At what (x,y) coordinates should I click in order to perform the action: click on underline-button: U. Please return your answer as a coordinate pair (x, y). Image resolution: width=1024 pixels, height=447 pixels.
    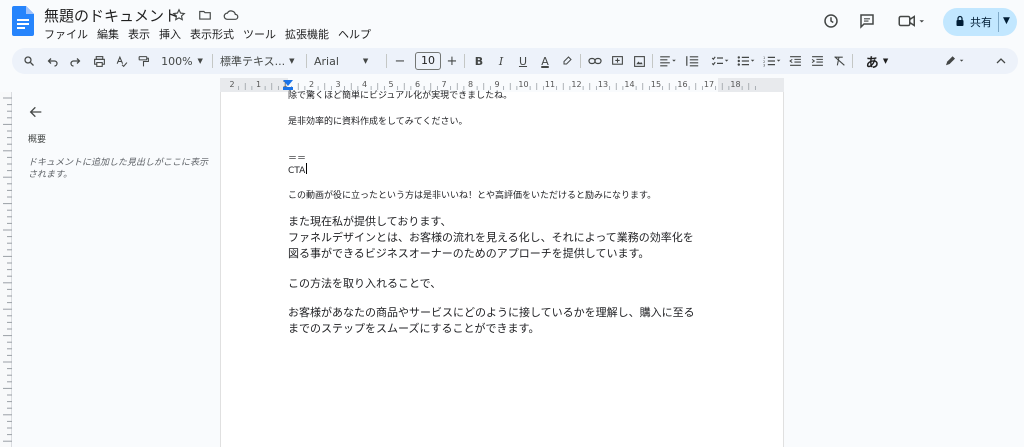
    Looking at the image, I should click on (523, 61).